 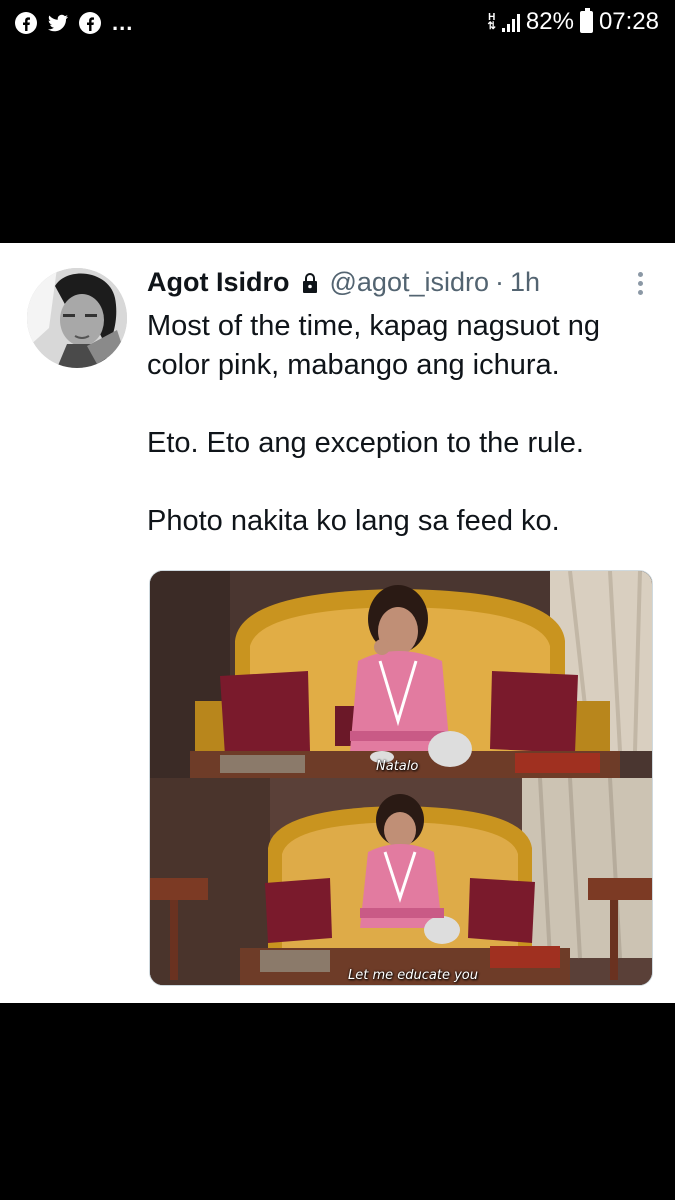 I want to click on author-name: Agot Isidro, so click(x=218, y=282).